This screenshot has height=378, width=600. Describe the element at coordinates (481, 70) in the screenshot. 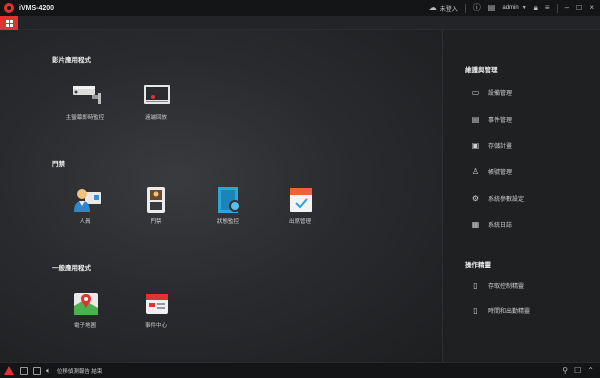

I see `maintenance-title: 維護與管理` at that location.